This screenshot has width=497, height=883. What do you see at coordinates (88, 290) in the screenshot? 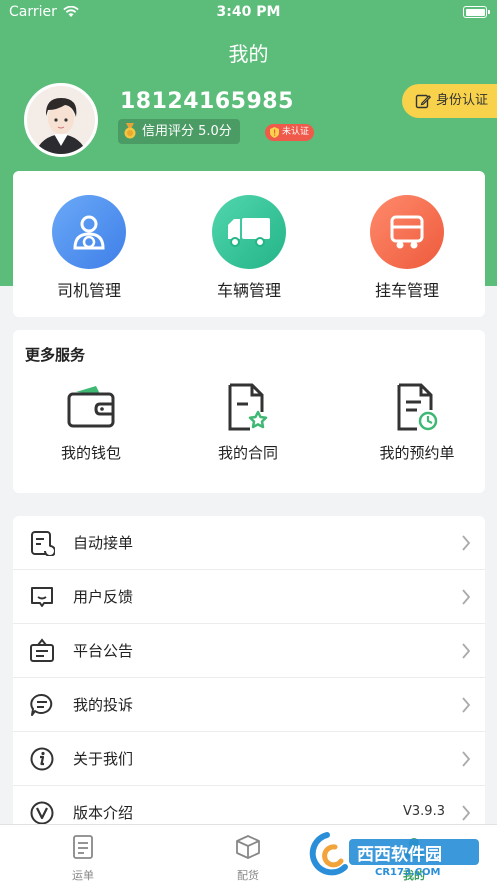
I see `driver-management-label: 司机管理` at bounding box center [88, 290].